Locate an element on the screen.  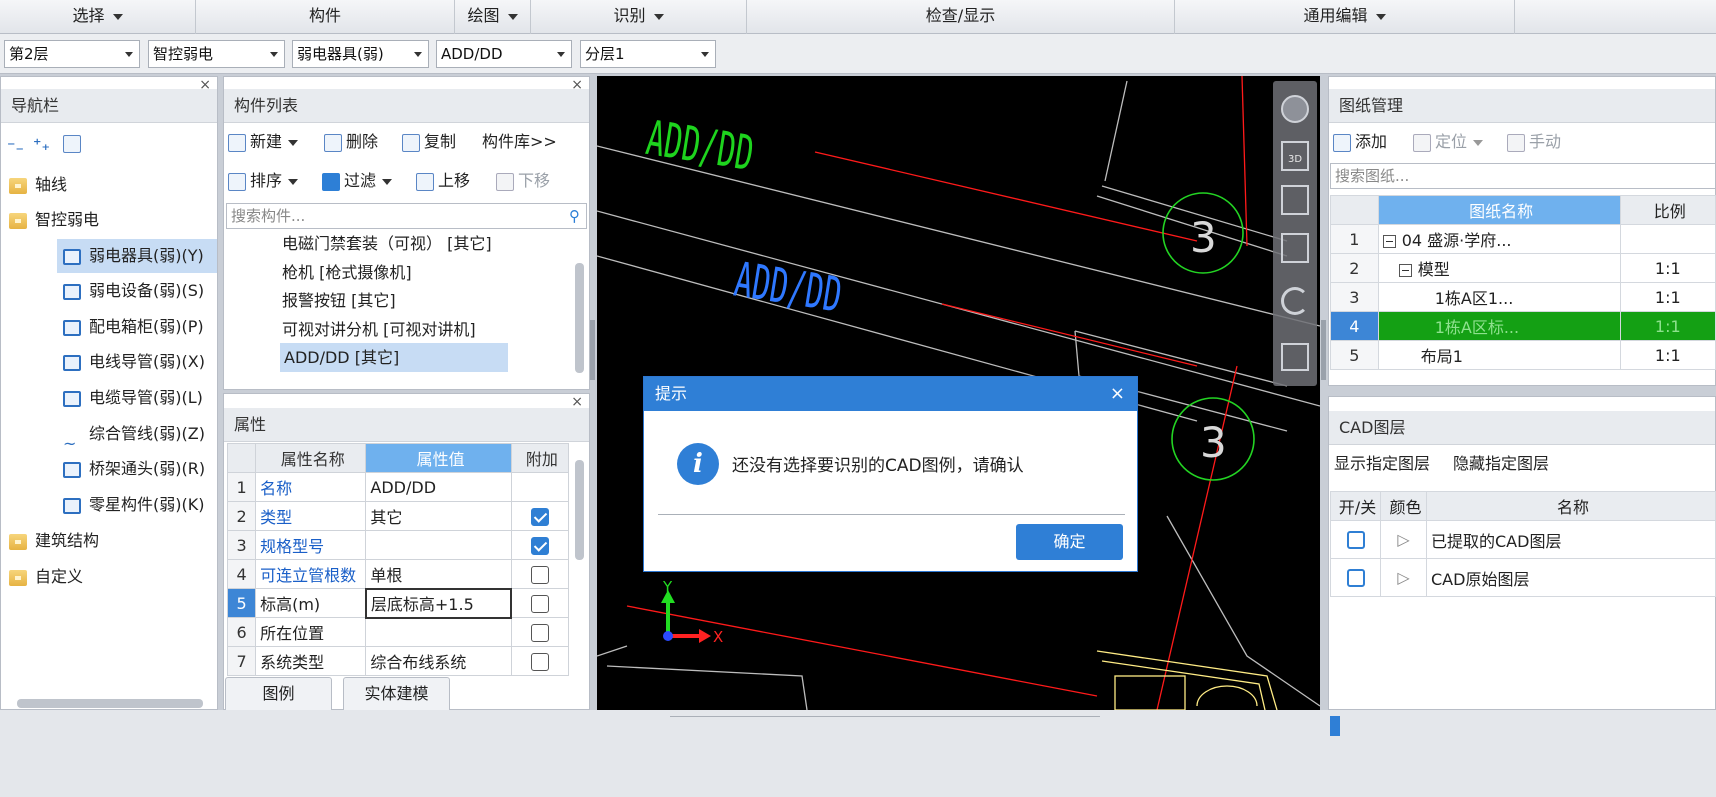
ribbon-group-recognize: 识别 is located at coordinates (639, 17).